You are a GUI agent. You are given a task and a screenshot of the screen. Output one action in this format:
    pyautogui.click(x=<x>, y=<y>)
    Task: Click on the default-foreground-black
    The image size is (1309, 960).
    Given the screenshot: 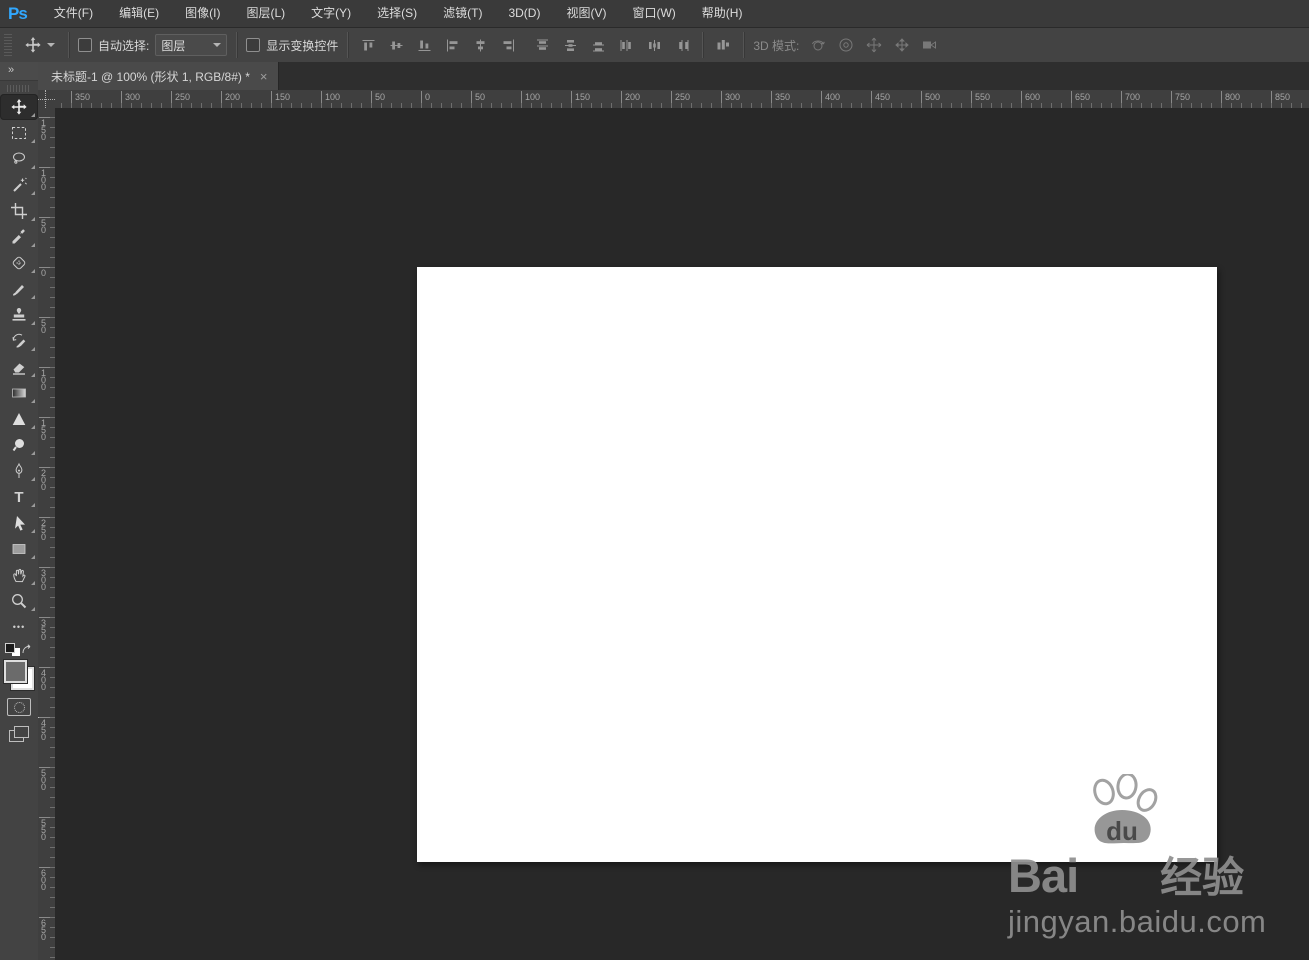 What is the action you would take?
    pyautogui.click(x=10, y=648)
    